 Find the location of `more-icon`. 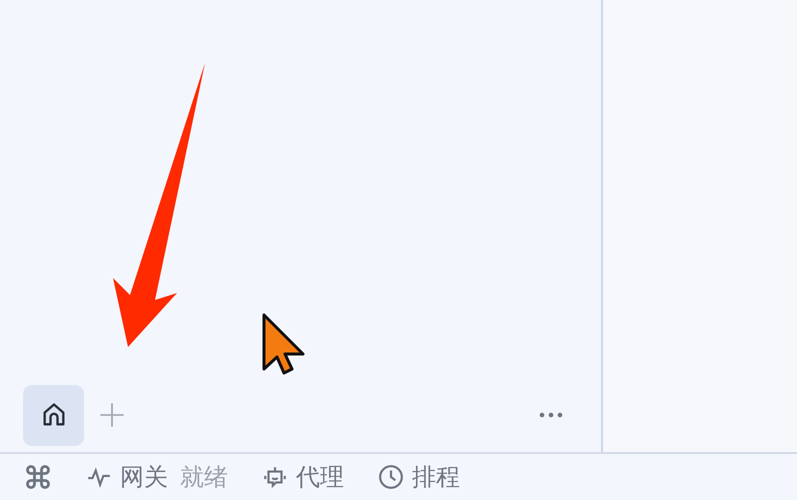

more-icon is located at coordinates (551, 415).